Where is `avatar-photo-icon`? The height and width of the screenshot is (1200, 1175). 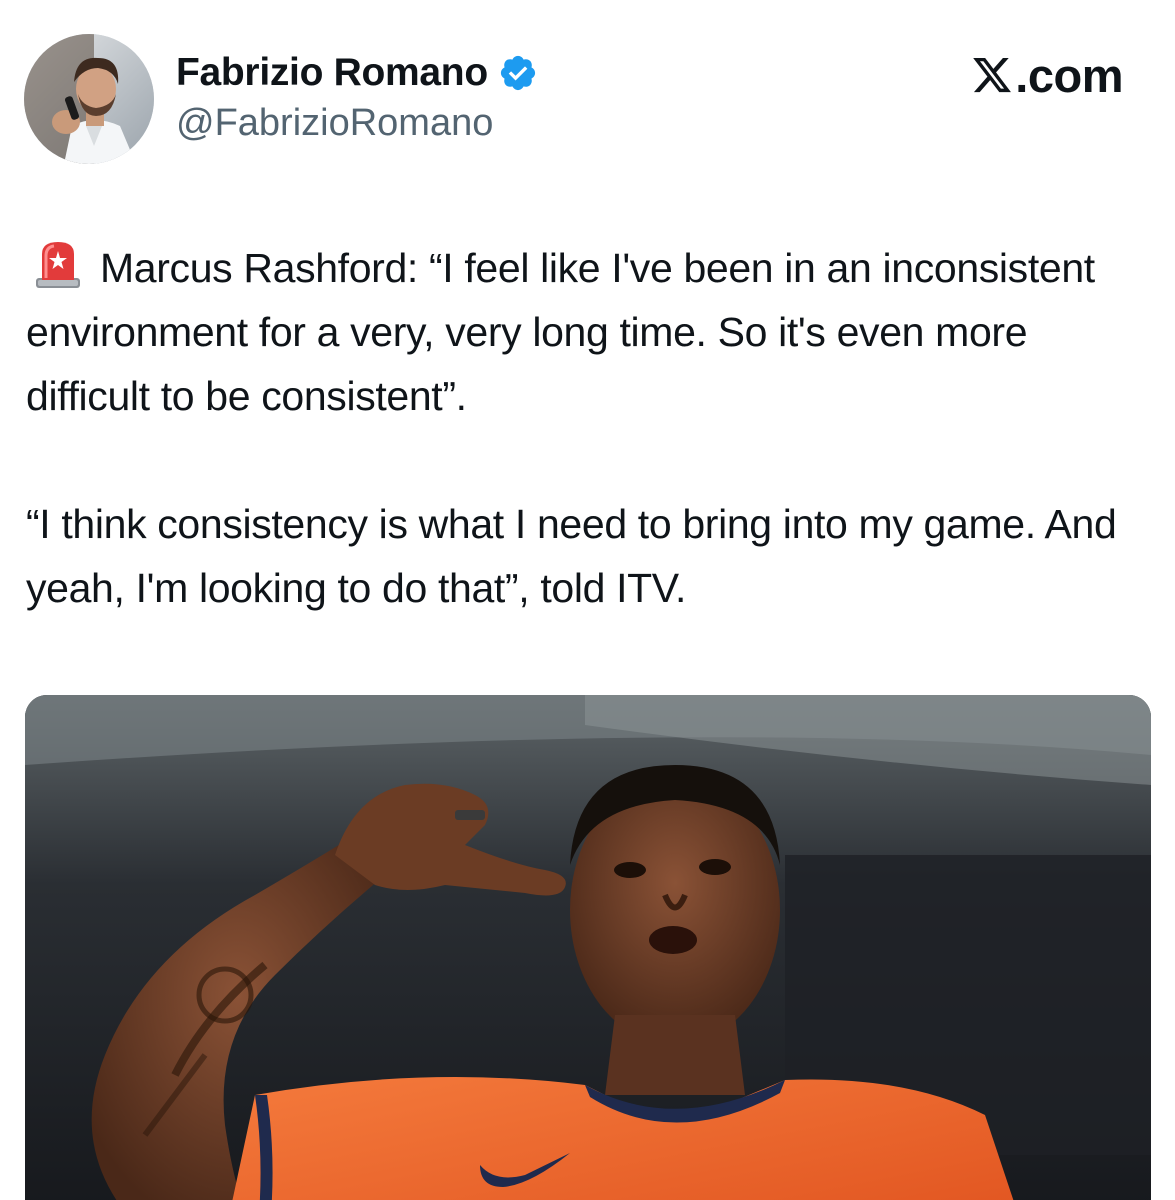
avatar-photo-icon is located at coordinates (89, 99).